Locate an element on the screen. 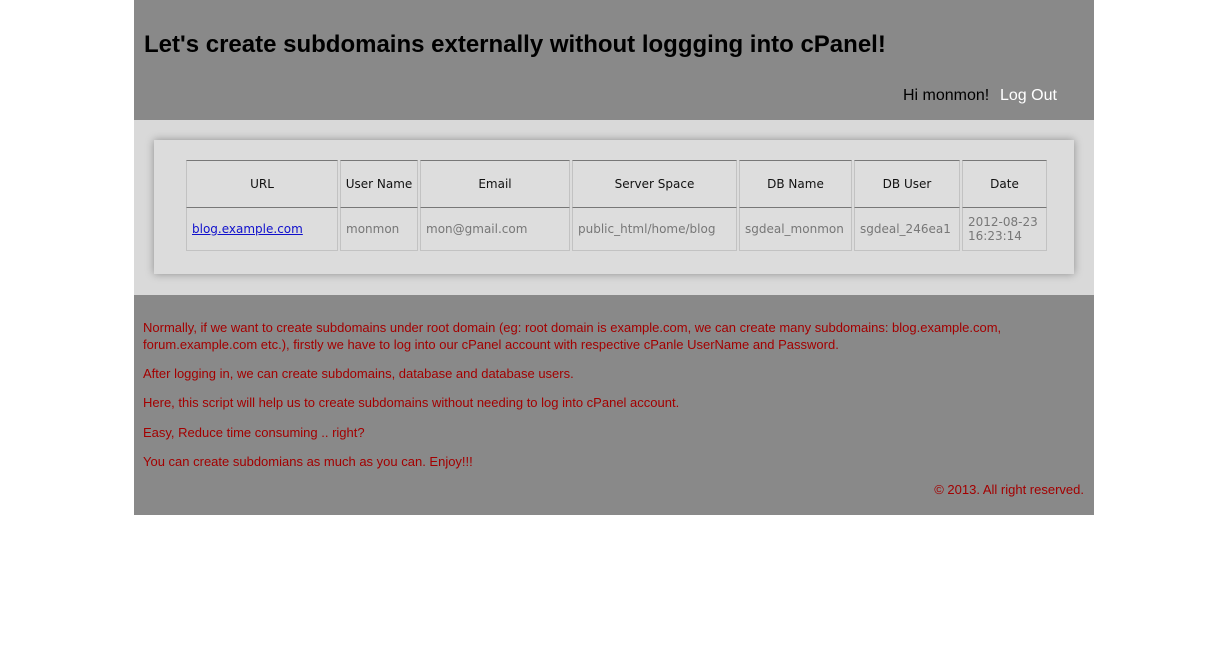 Image resolution: width=1227 pixels, height=670 pixels. cell-date: 2012-08-23 16:23:14 is located at coordinates (1004, 229).